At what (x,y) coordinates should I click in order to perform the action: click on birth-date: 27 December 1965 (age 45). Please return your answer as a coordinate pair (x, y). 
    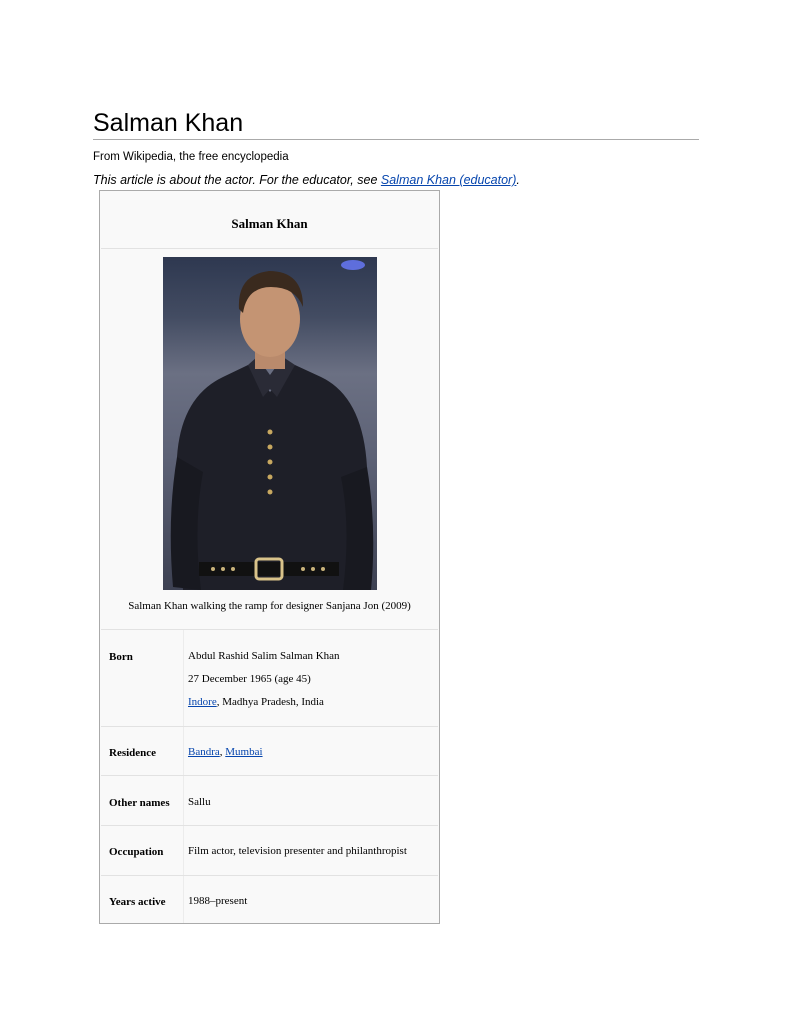
    Looking at the image, I should click on (249, 679).